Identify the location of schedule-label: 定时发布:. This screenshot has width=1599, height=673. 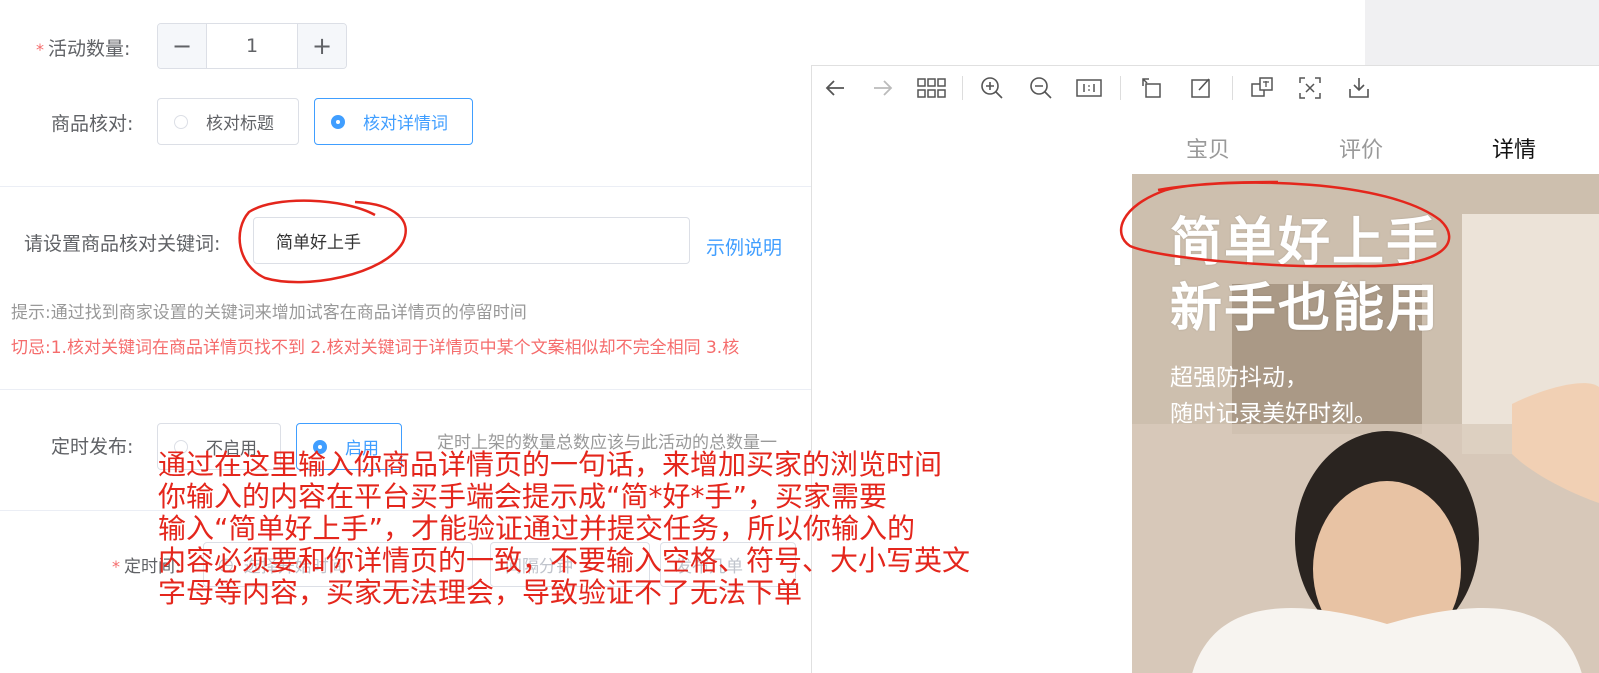
(92, 447).